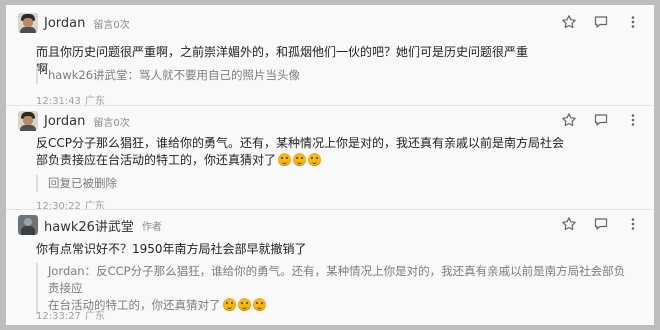 The width and height of the screenshot is (660, 330). Describe the element at coordinates (94, 75) in the screenshot. I see `quoted-username: hawk26讲武堂：` at that location.